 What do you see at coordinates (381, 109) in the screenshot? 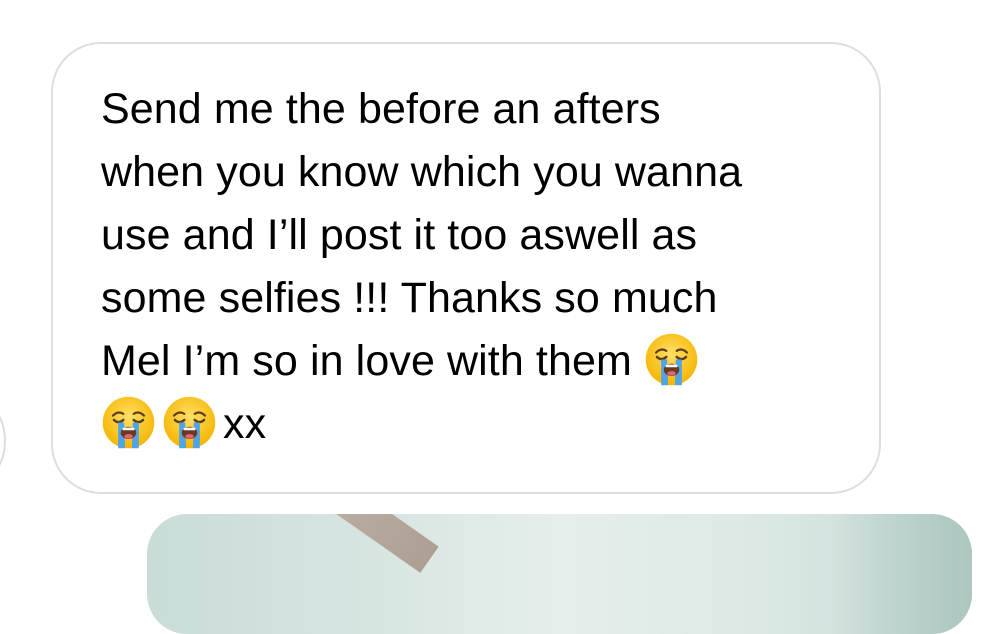
I see `message-line-1: Send me the before an afters` at bounding box center [381, 109].